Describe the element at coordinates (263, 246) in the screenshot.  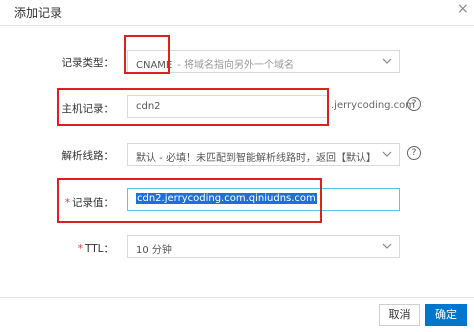
I see `ttl-select: 10 分钟` at that location.